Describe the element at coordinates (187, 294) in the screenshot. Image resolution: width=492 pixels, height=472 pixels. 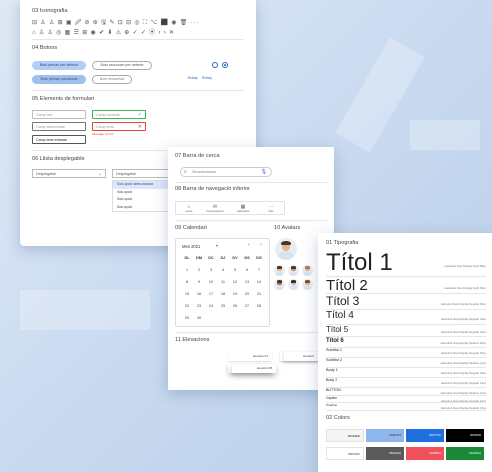
I see `calendar-day: 15` at that location.